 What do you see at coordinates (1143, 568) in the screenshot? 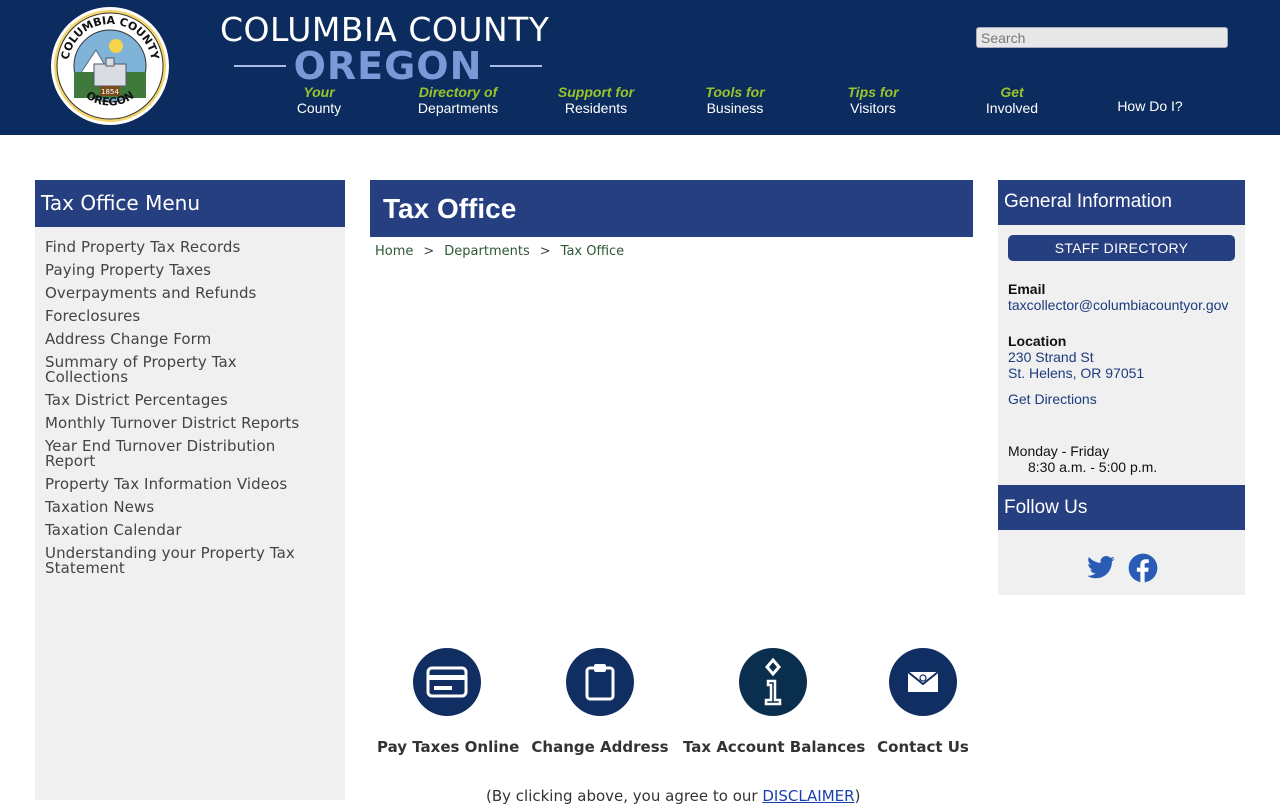
I see `facebook-icon` at bounding box center [1143, 568].